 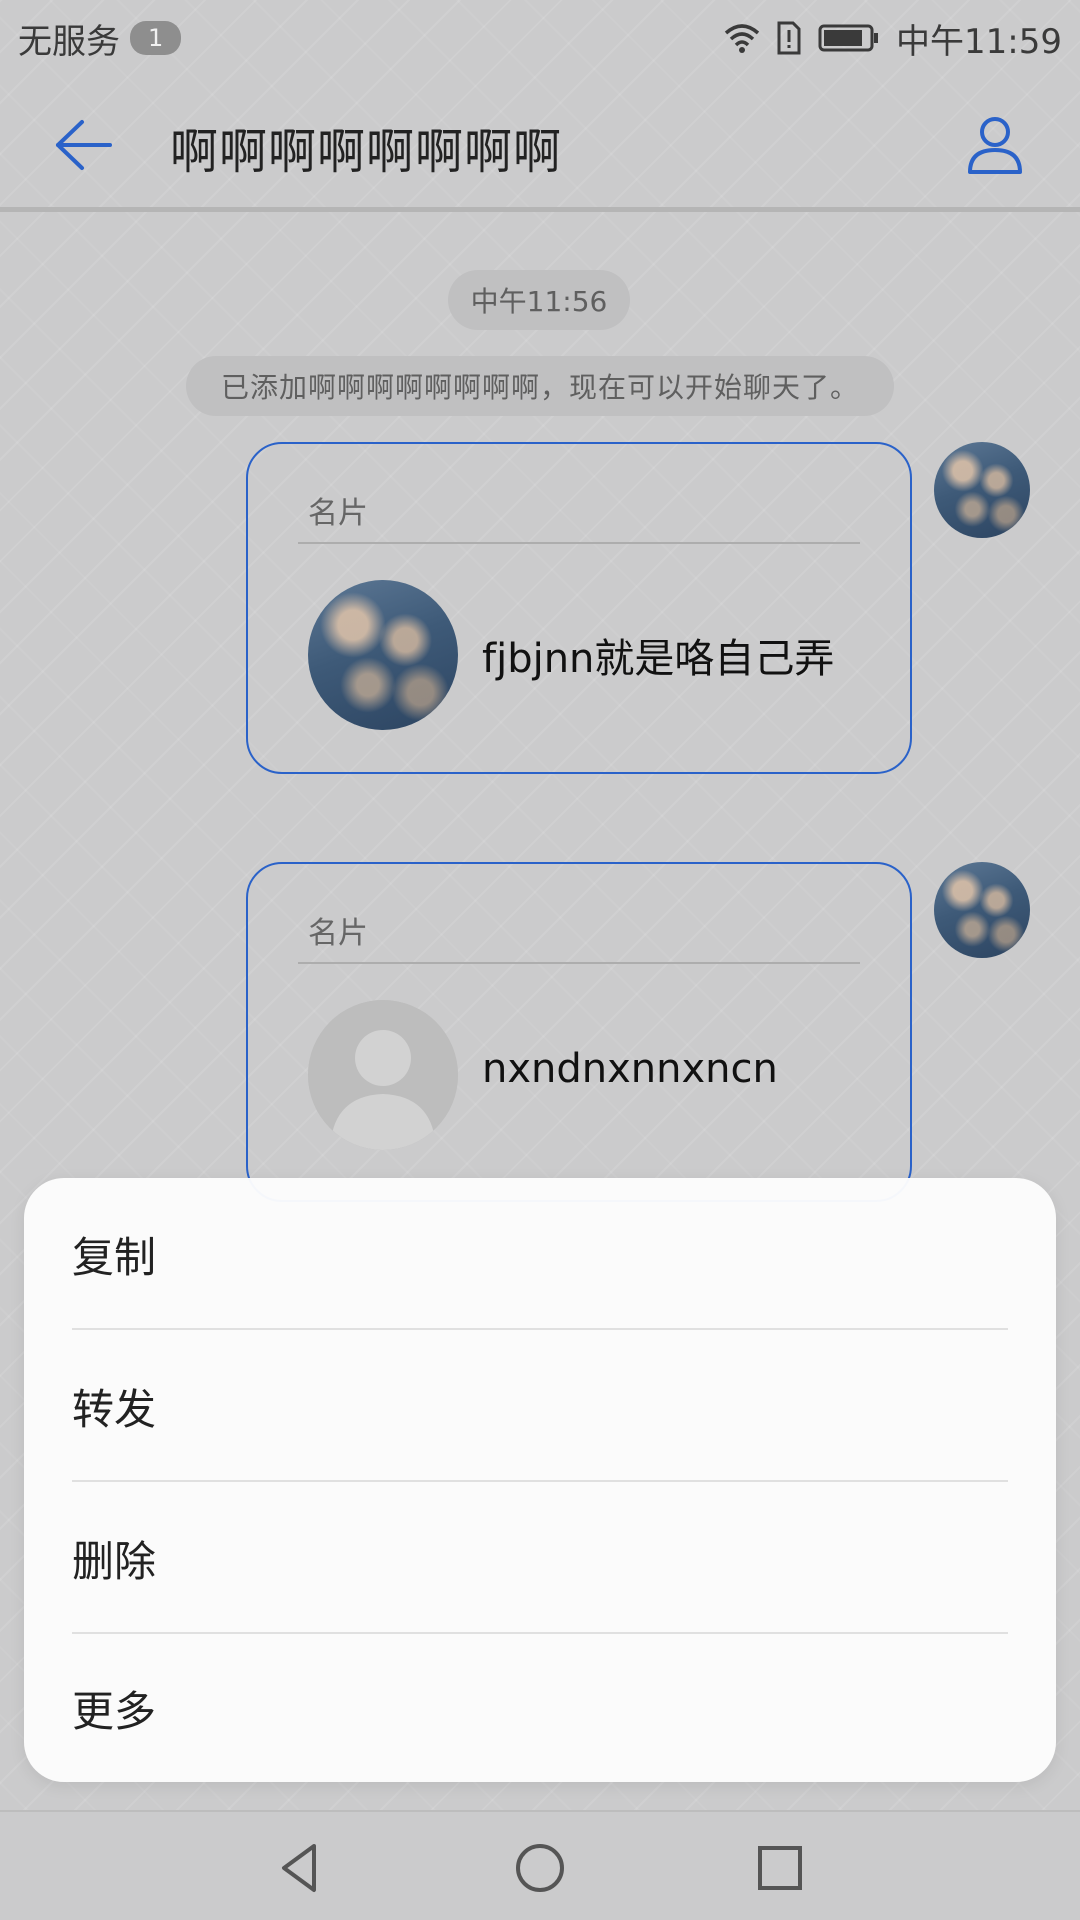 What do you see at coordinates (366, 152) in the screenshot?
I see `page-title: 啊啊啊啊啊啊啊啊` at bounding box center [366, 152].